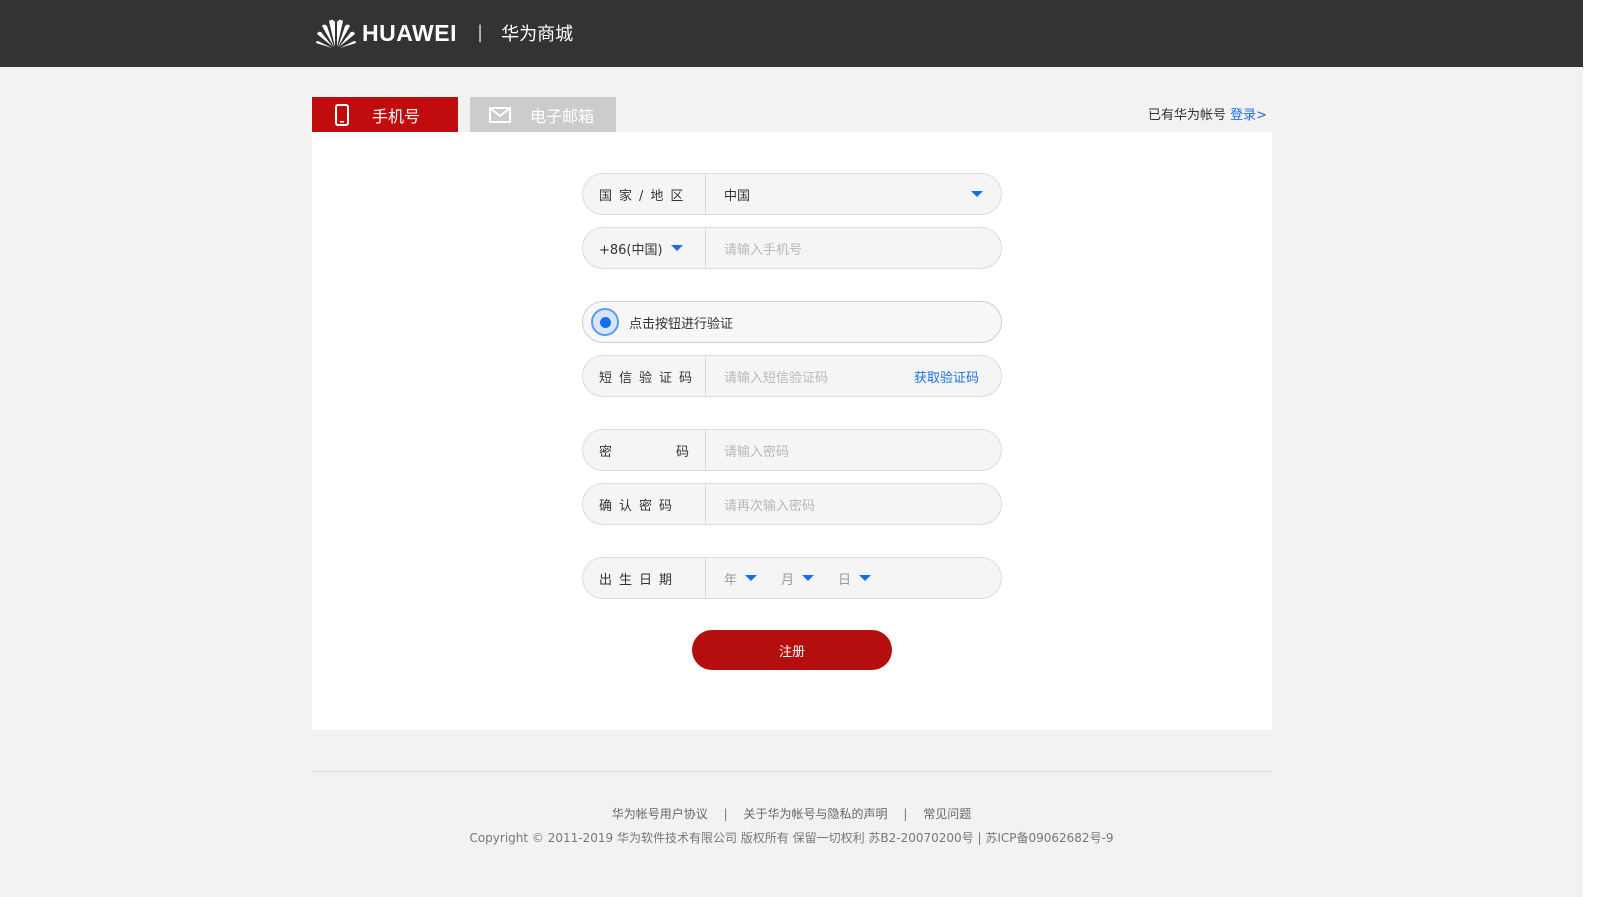 This screenshot has height=897, width=1600. I want to click on store-name: 华为商城, so click(537, 34).